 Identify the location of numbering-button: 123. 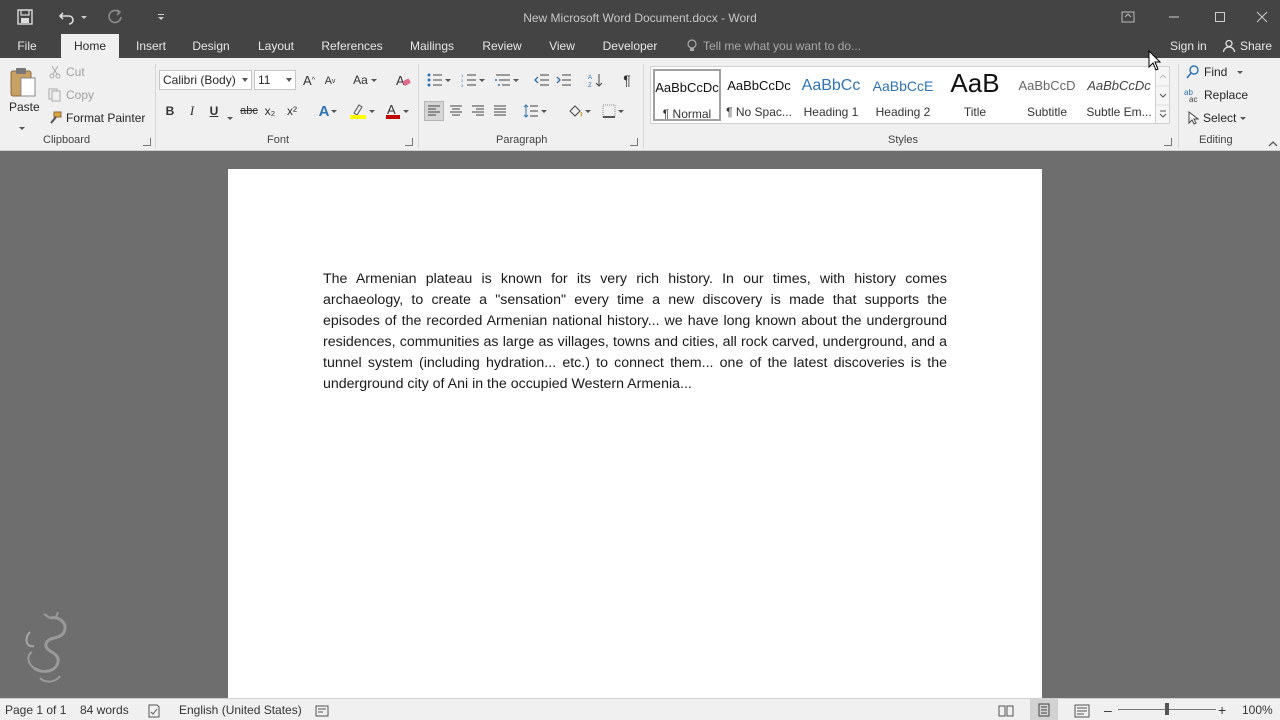
(473, 80).